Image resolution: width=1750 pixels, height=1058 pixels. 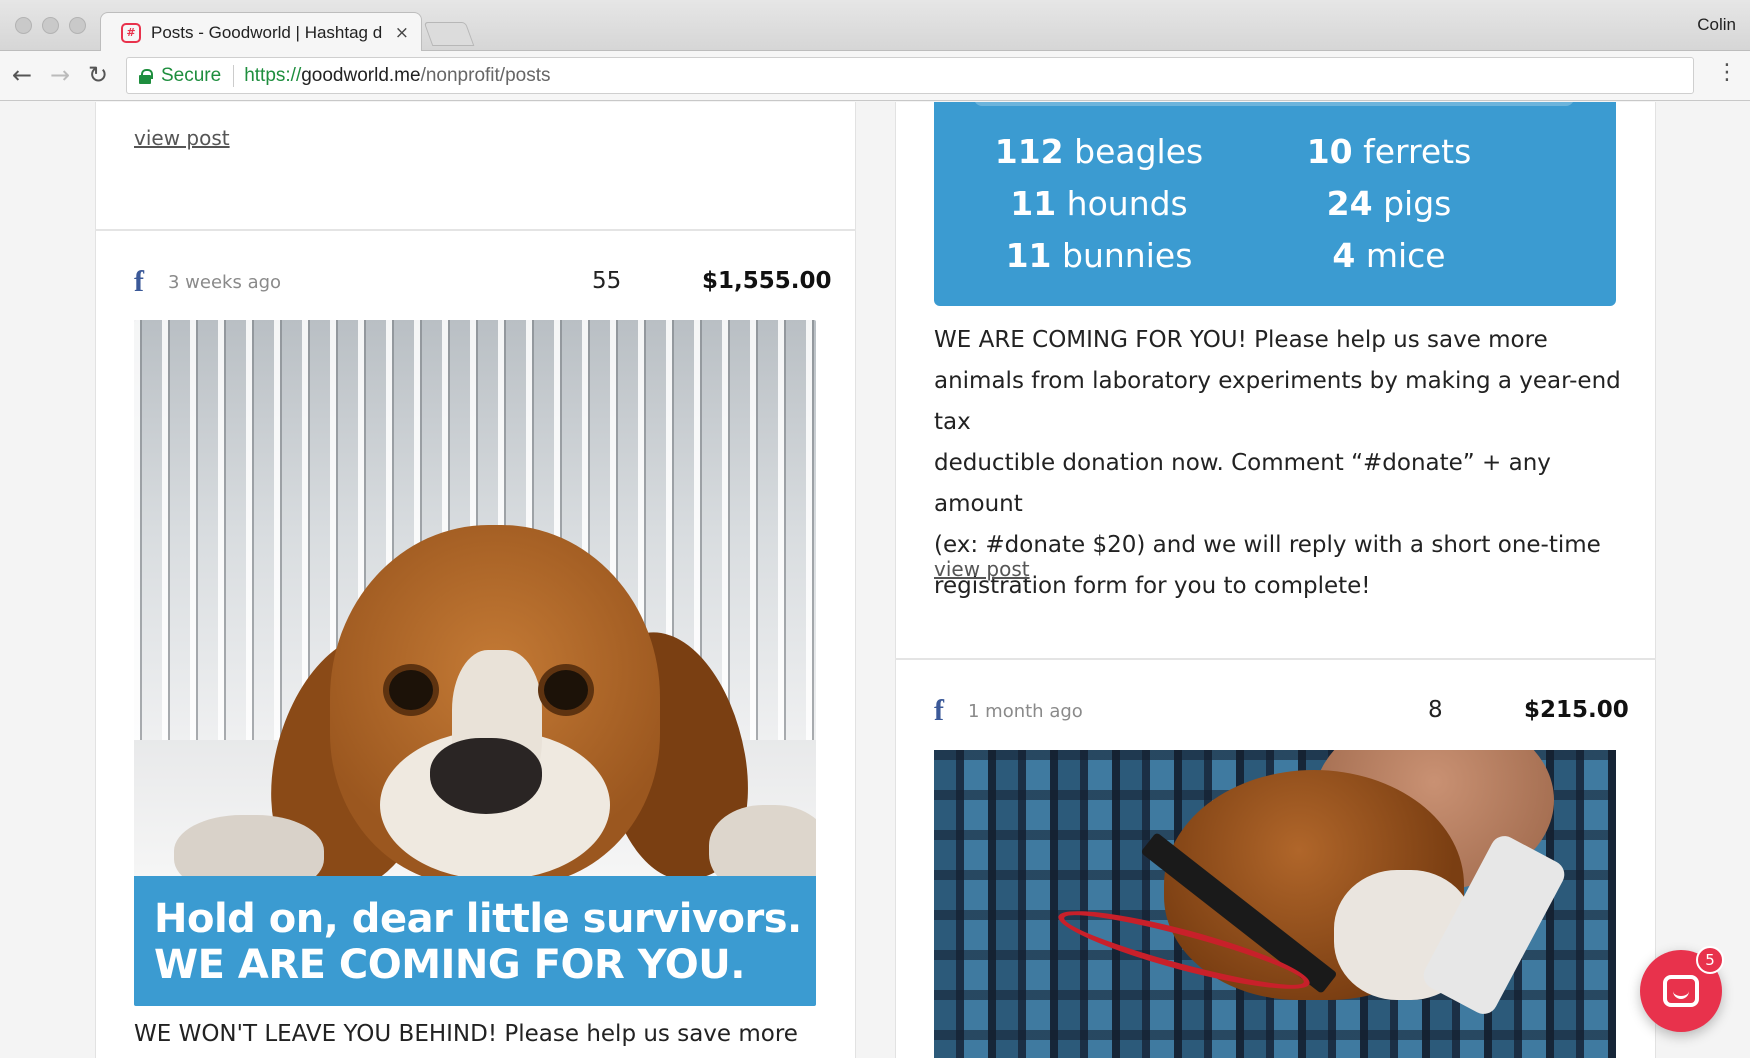 What do you see at coordinates (449, 965) in the screenshot?
I see `banner-subheadline: WE ARE COMING FOR YOU.` at bounding box center [449, 965].